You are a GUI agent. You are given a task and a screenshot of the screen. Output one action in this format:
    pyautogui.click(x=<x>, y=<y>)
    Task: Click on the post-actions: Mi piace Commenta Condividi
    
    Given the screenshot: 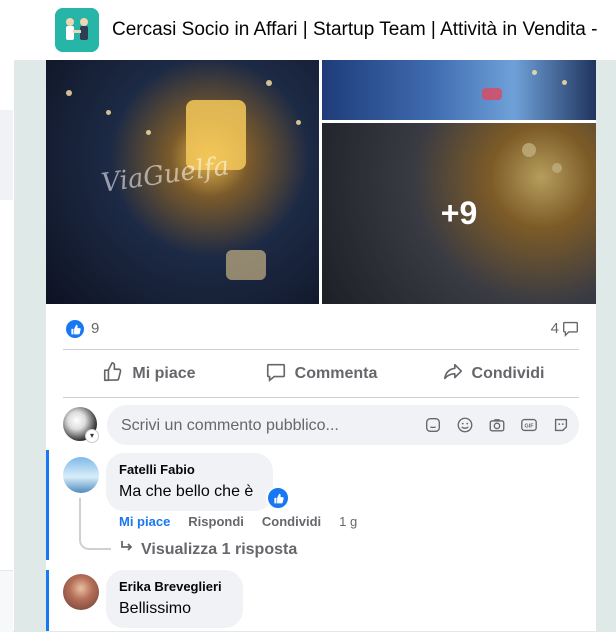 What is the action you would take?
    pyautogui.click(x=321, y=374)
    